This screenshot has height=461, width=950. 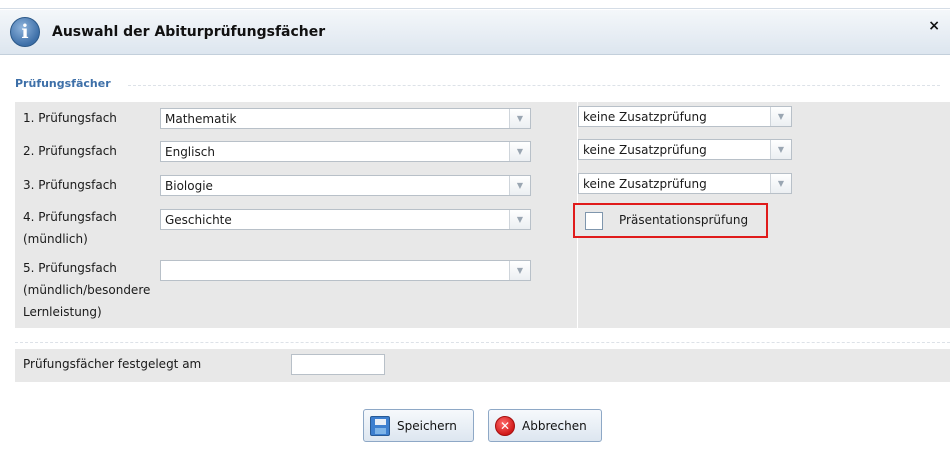 I want to click on subject-select-4: Geschichte ▼, so click(x=345, y=219).